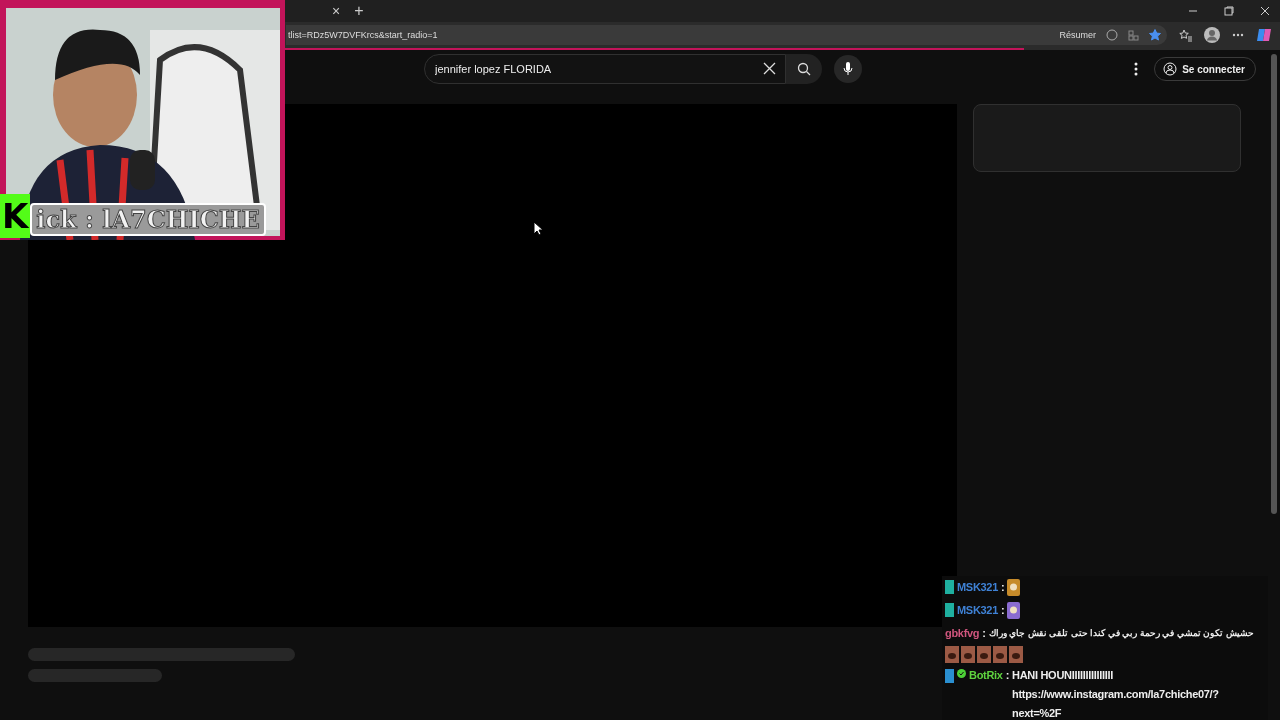  I want to click on chat-message: حشيش تكون تمشي في رحمة ربي في كندا حتى تلقى نقش جاي وراك, so click(1121, 633).